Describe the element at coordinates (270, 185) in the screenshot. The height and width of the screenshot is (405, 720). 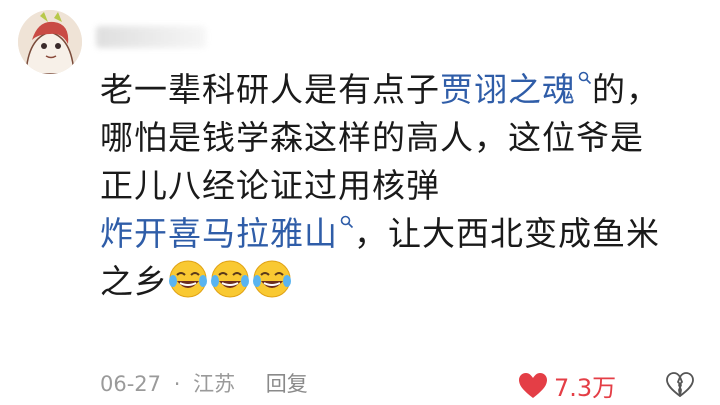
I see `comment-text: 正儿八经论证过用核弹` at that location.